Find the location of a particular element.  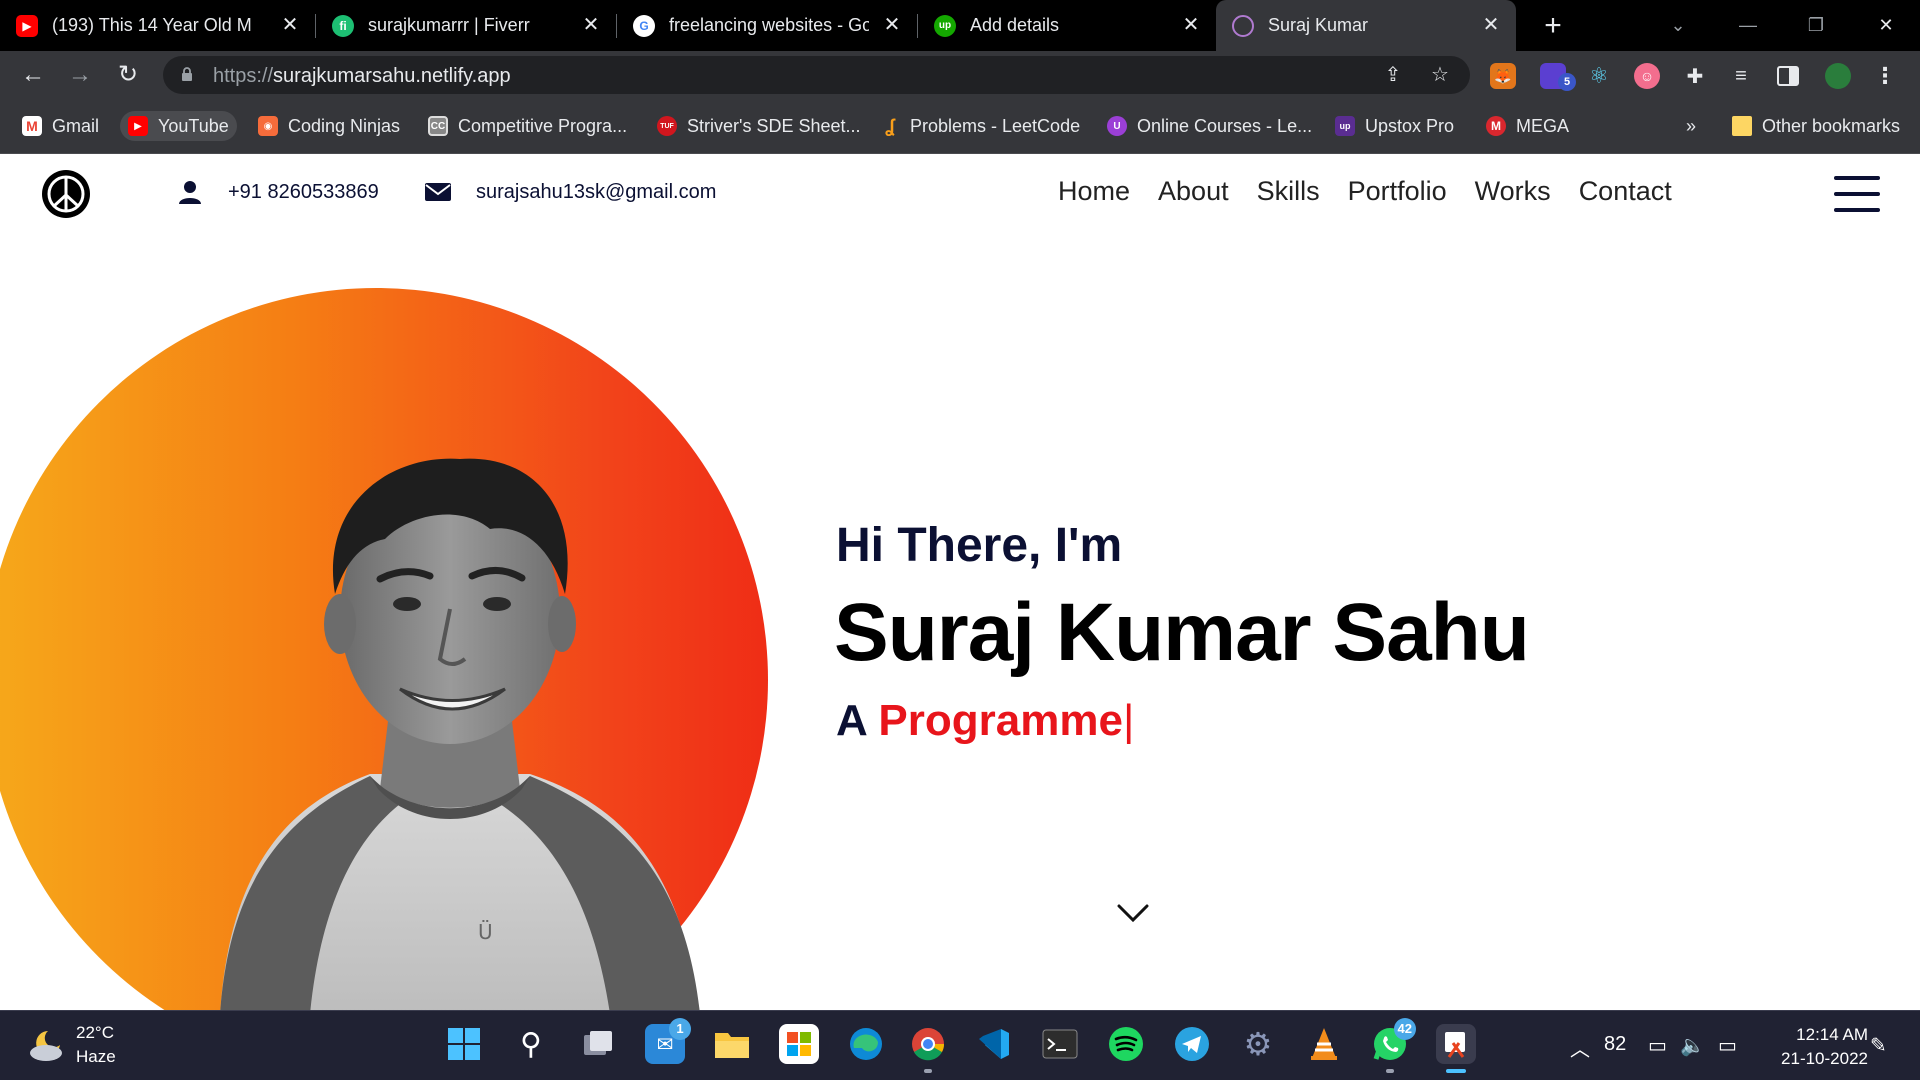

battery-percent: 82 is located at coordinates (1615, 1044).